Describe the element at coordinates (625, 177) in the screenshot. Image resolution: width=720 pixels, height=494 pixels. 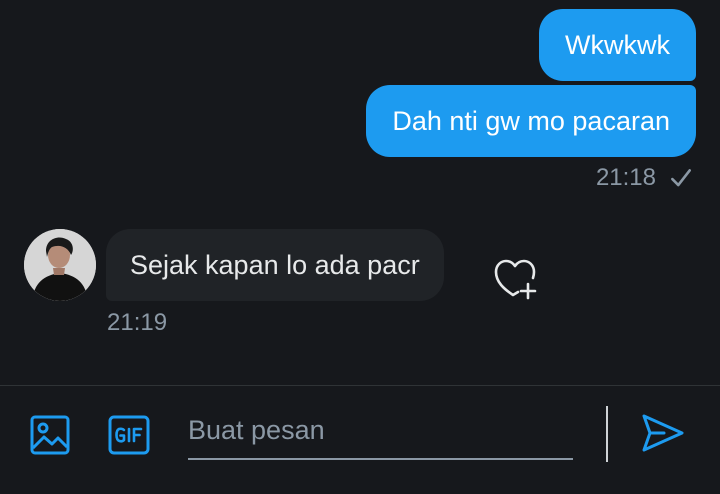
I see `message-timestamp: 21:18` at that location.